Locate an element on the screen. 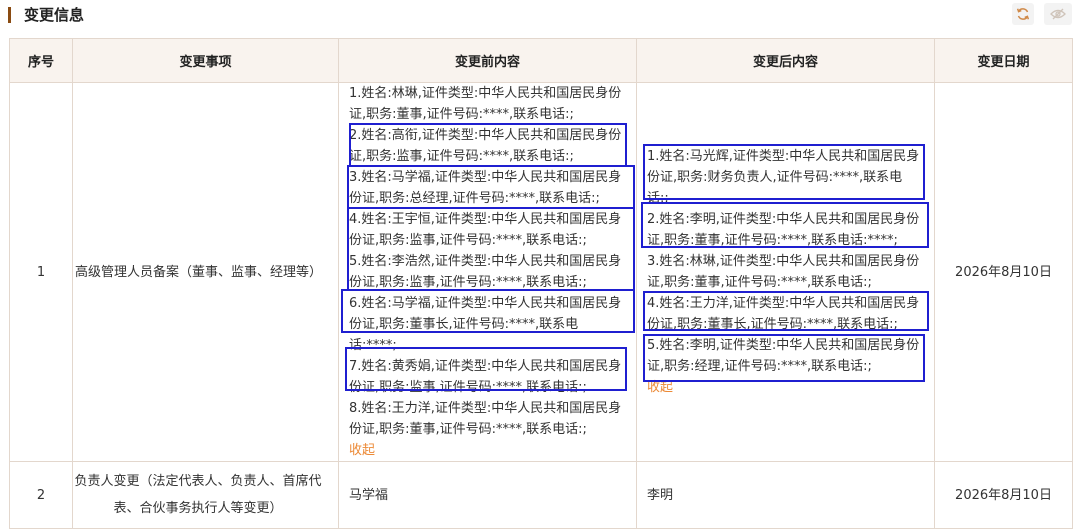  row-change-item: 负责人变更（法定代表人、负责人、首席代表、合伙事务执行人等变更） is located at coordinates (205, 495).